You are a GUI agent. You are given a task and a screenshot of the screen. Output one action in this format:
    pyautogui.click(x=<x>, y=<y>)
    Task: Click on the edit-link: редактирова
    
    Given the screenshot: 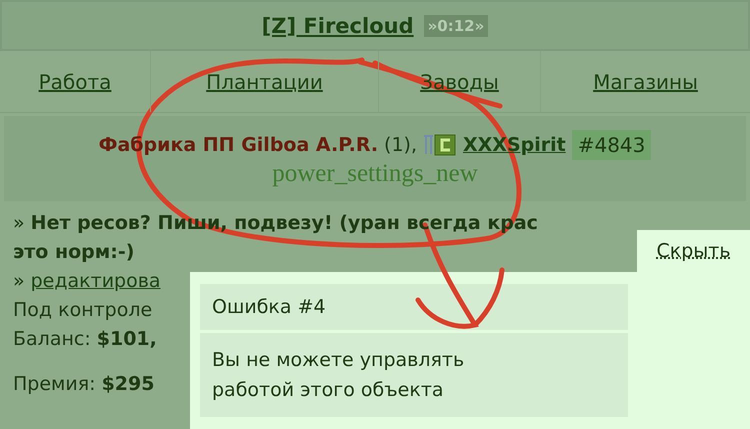 What is the action you would take?
    pyautogui.click(x=95, y=281)
    